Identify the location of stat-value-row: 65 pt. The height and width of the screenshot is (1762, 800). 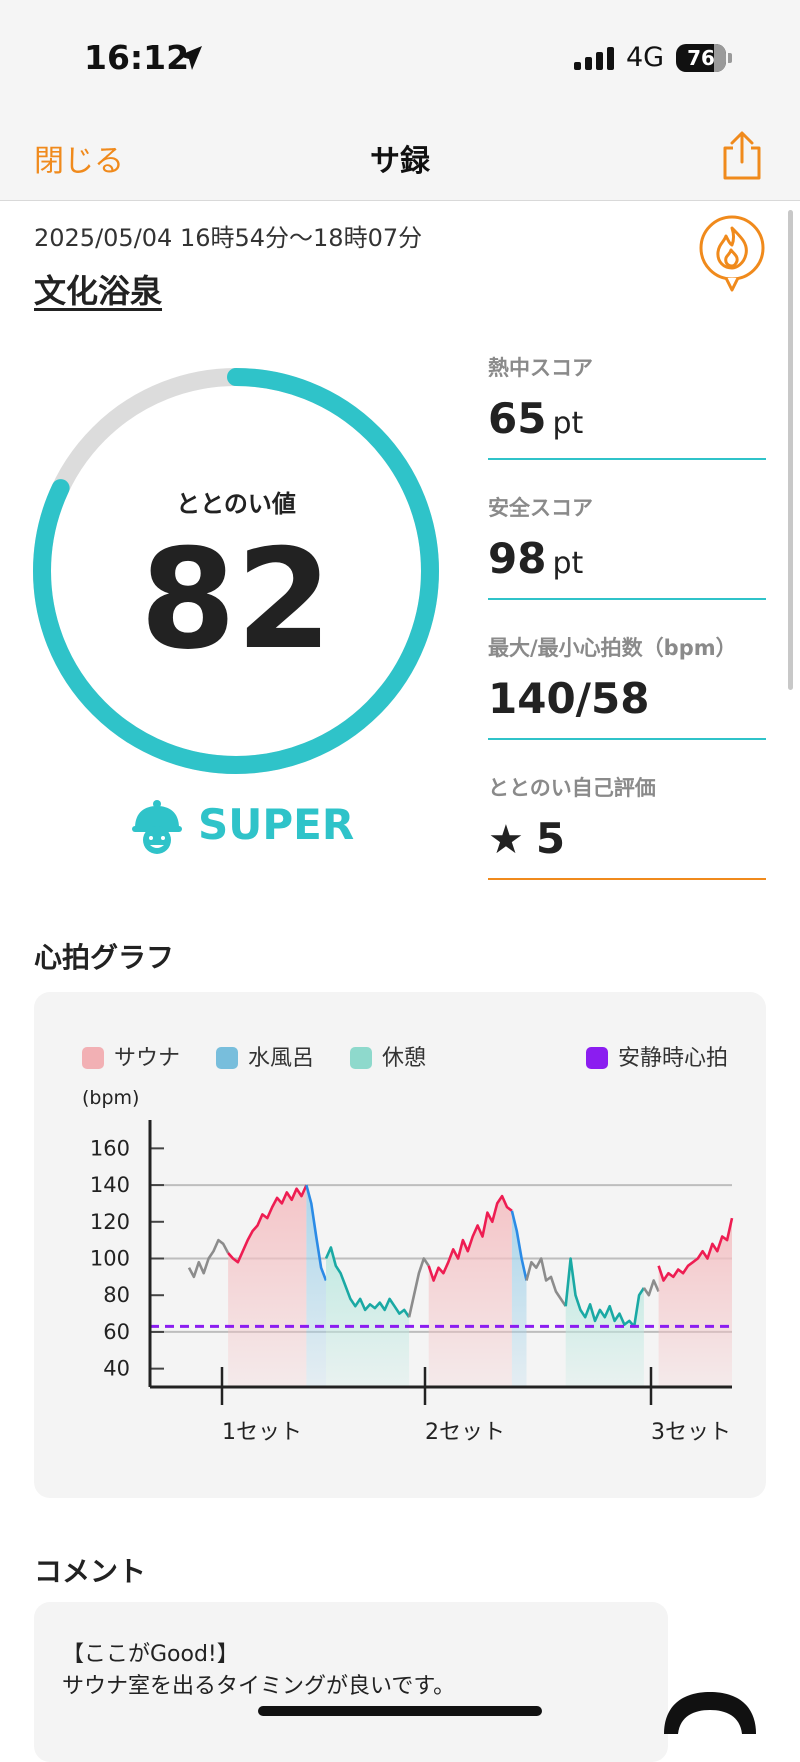
(627, 427).